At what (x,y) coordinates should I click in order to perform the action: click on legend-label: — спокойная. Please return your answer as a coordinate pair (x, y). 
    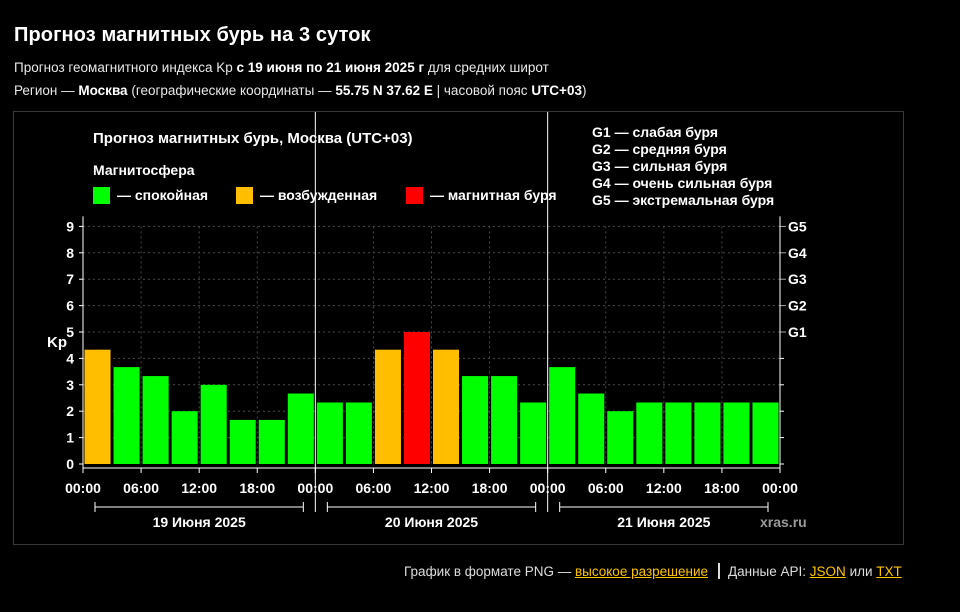
    Looking at the image, I should click on (162, 195).